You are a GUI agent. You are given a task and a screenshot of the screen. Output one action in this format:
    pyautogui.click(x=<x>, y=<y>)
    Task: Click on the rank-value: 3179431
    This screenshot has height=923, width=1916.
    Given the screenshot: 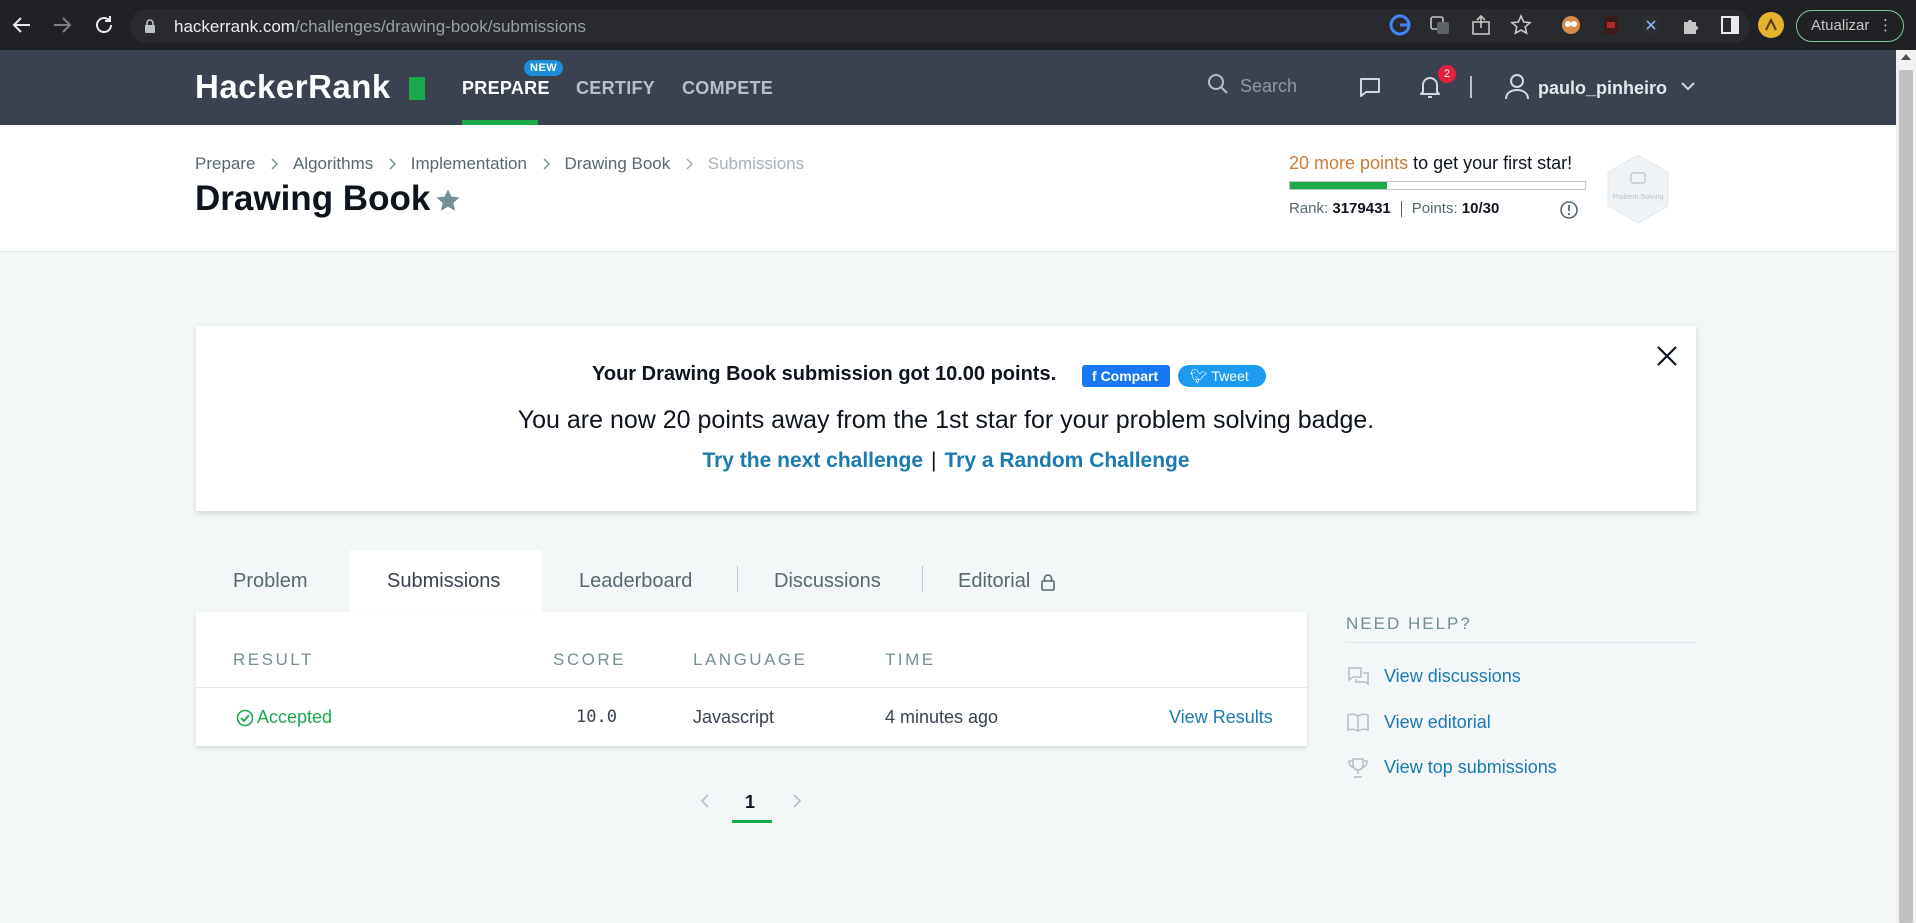 What is the action you would take?
    pyautogui.click(x=1361, y=208)
    